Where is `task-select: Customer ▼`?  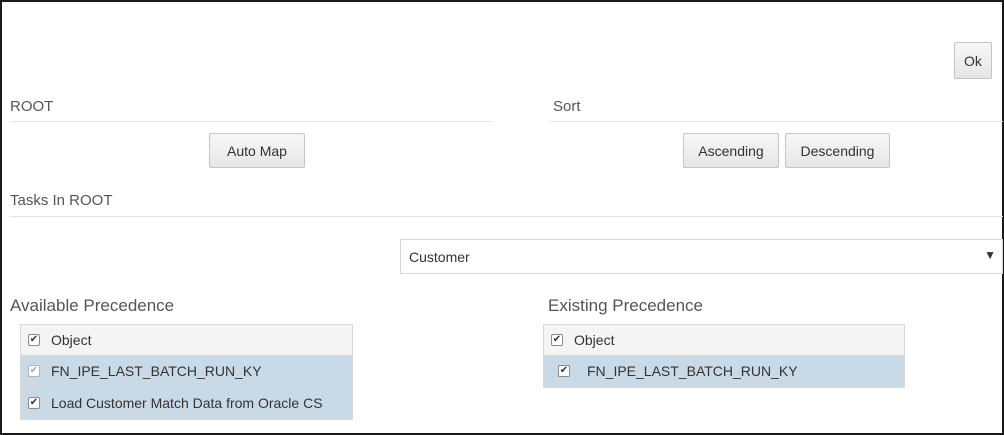
task-select: Customer ▼ is located at coordinates (701, 256).